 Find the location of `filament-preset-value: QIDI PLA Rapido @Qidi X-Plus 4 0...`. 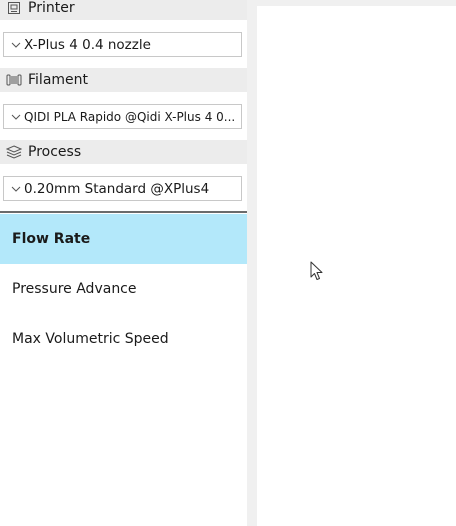

filament-preset-value: QIDI PLA Rapido @Qidi X-Plus 4 0... is located at coordinates (130, 116).